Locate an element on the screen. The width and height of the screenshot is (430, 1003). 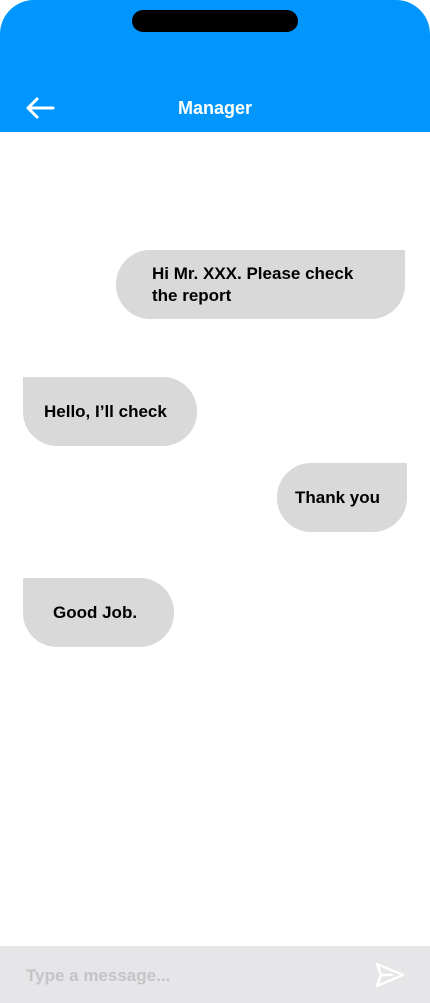
message-bubble-sent: Hi Mr. XXX. Please check the report is located at coordinates (260, 284).